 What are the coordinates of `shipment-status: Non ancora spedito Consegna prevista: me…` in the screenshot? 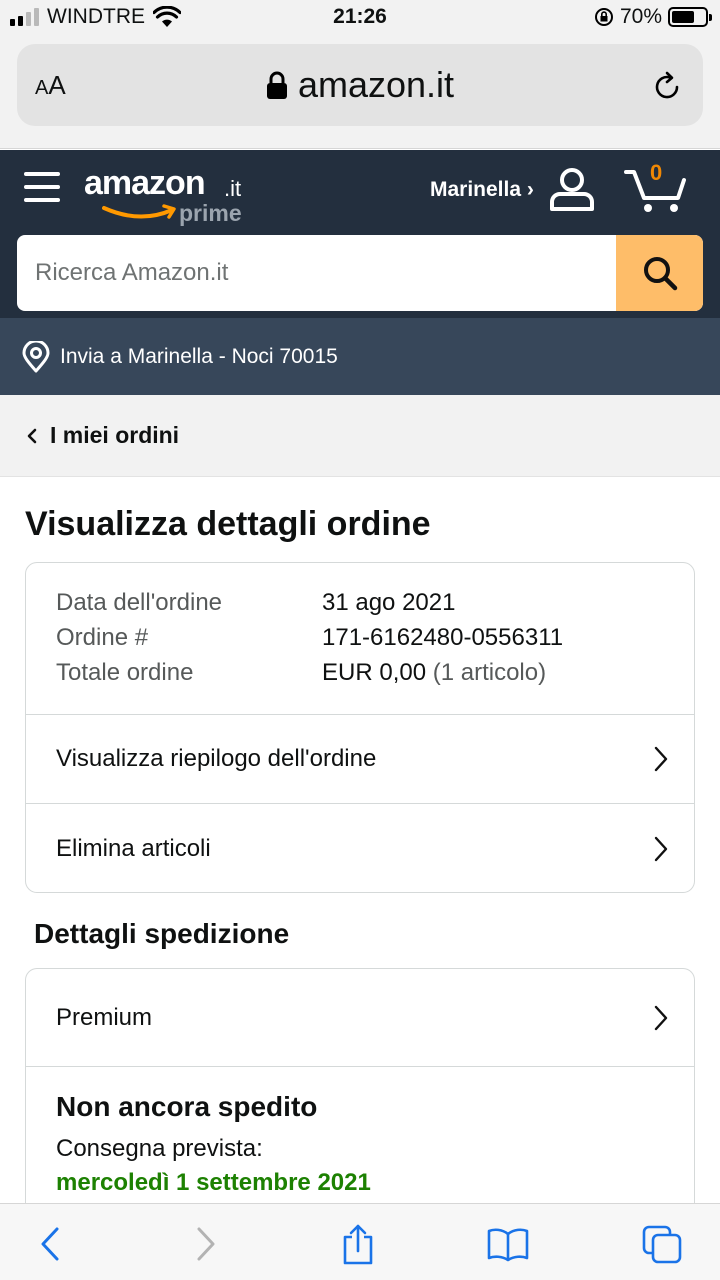 It's located at (360, 1132).